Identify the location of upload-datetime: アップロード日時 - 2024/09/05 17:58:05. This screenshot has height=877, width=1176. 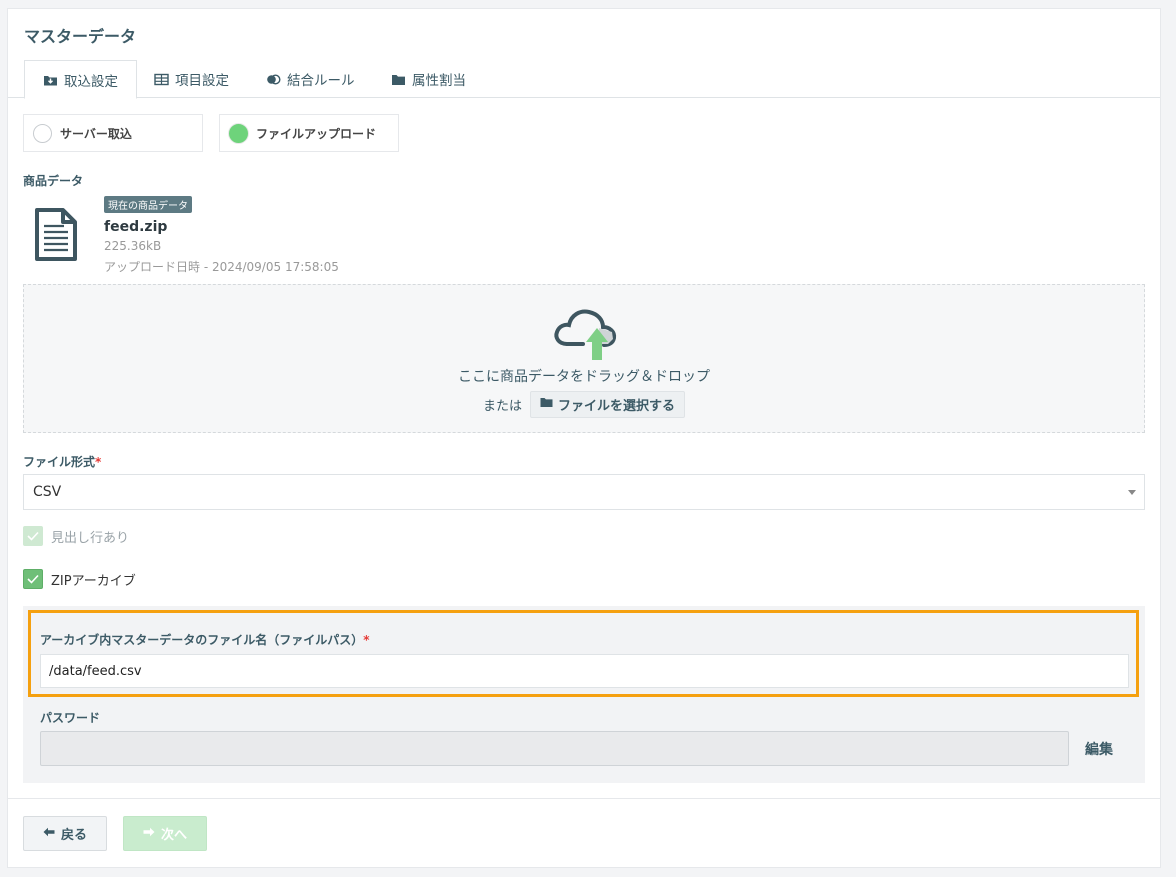
(221, 267).